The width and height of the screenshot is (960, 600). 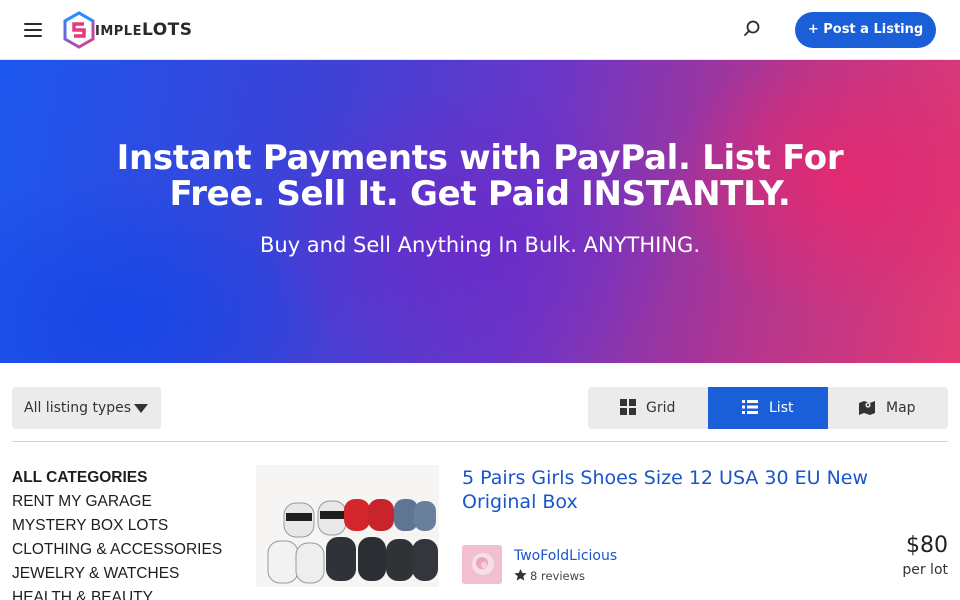 I want to click on shoes-image, so click(x=347, y=526).